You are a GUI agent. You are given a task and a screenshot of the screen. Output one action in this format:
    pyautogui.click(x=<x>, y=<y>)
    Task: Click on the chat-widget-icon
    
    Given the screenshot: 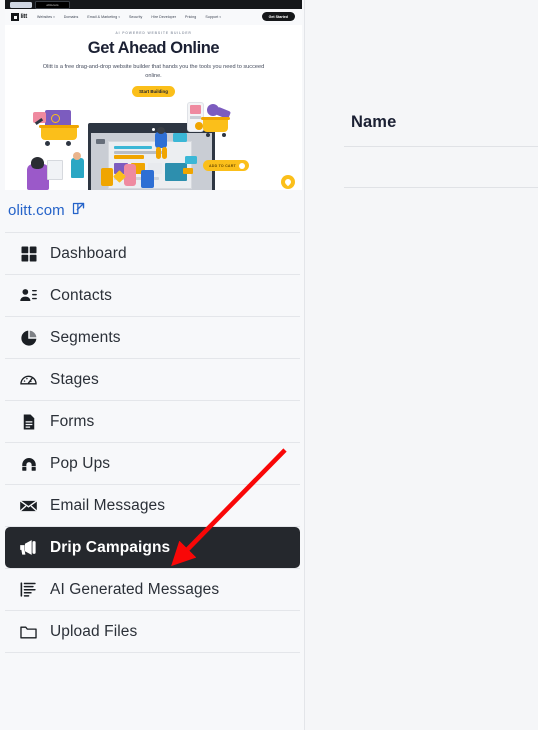 What is the action you would take?
    pyautogui.click(x=288, y=182)
    